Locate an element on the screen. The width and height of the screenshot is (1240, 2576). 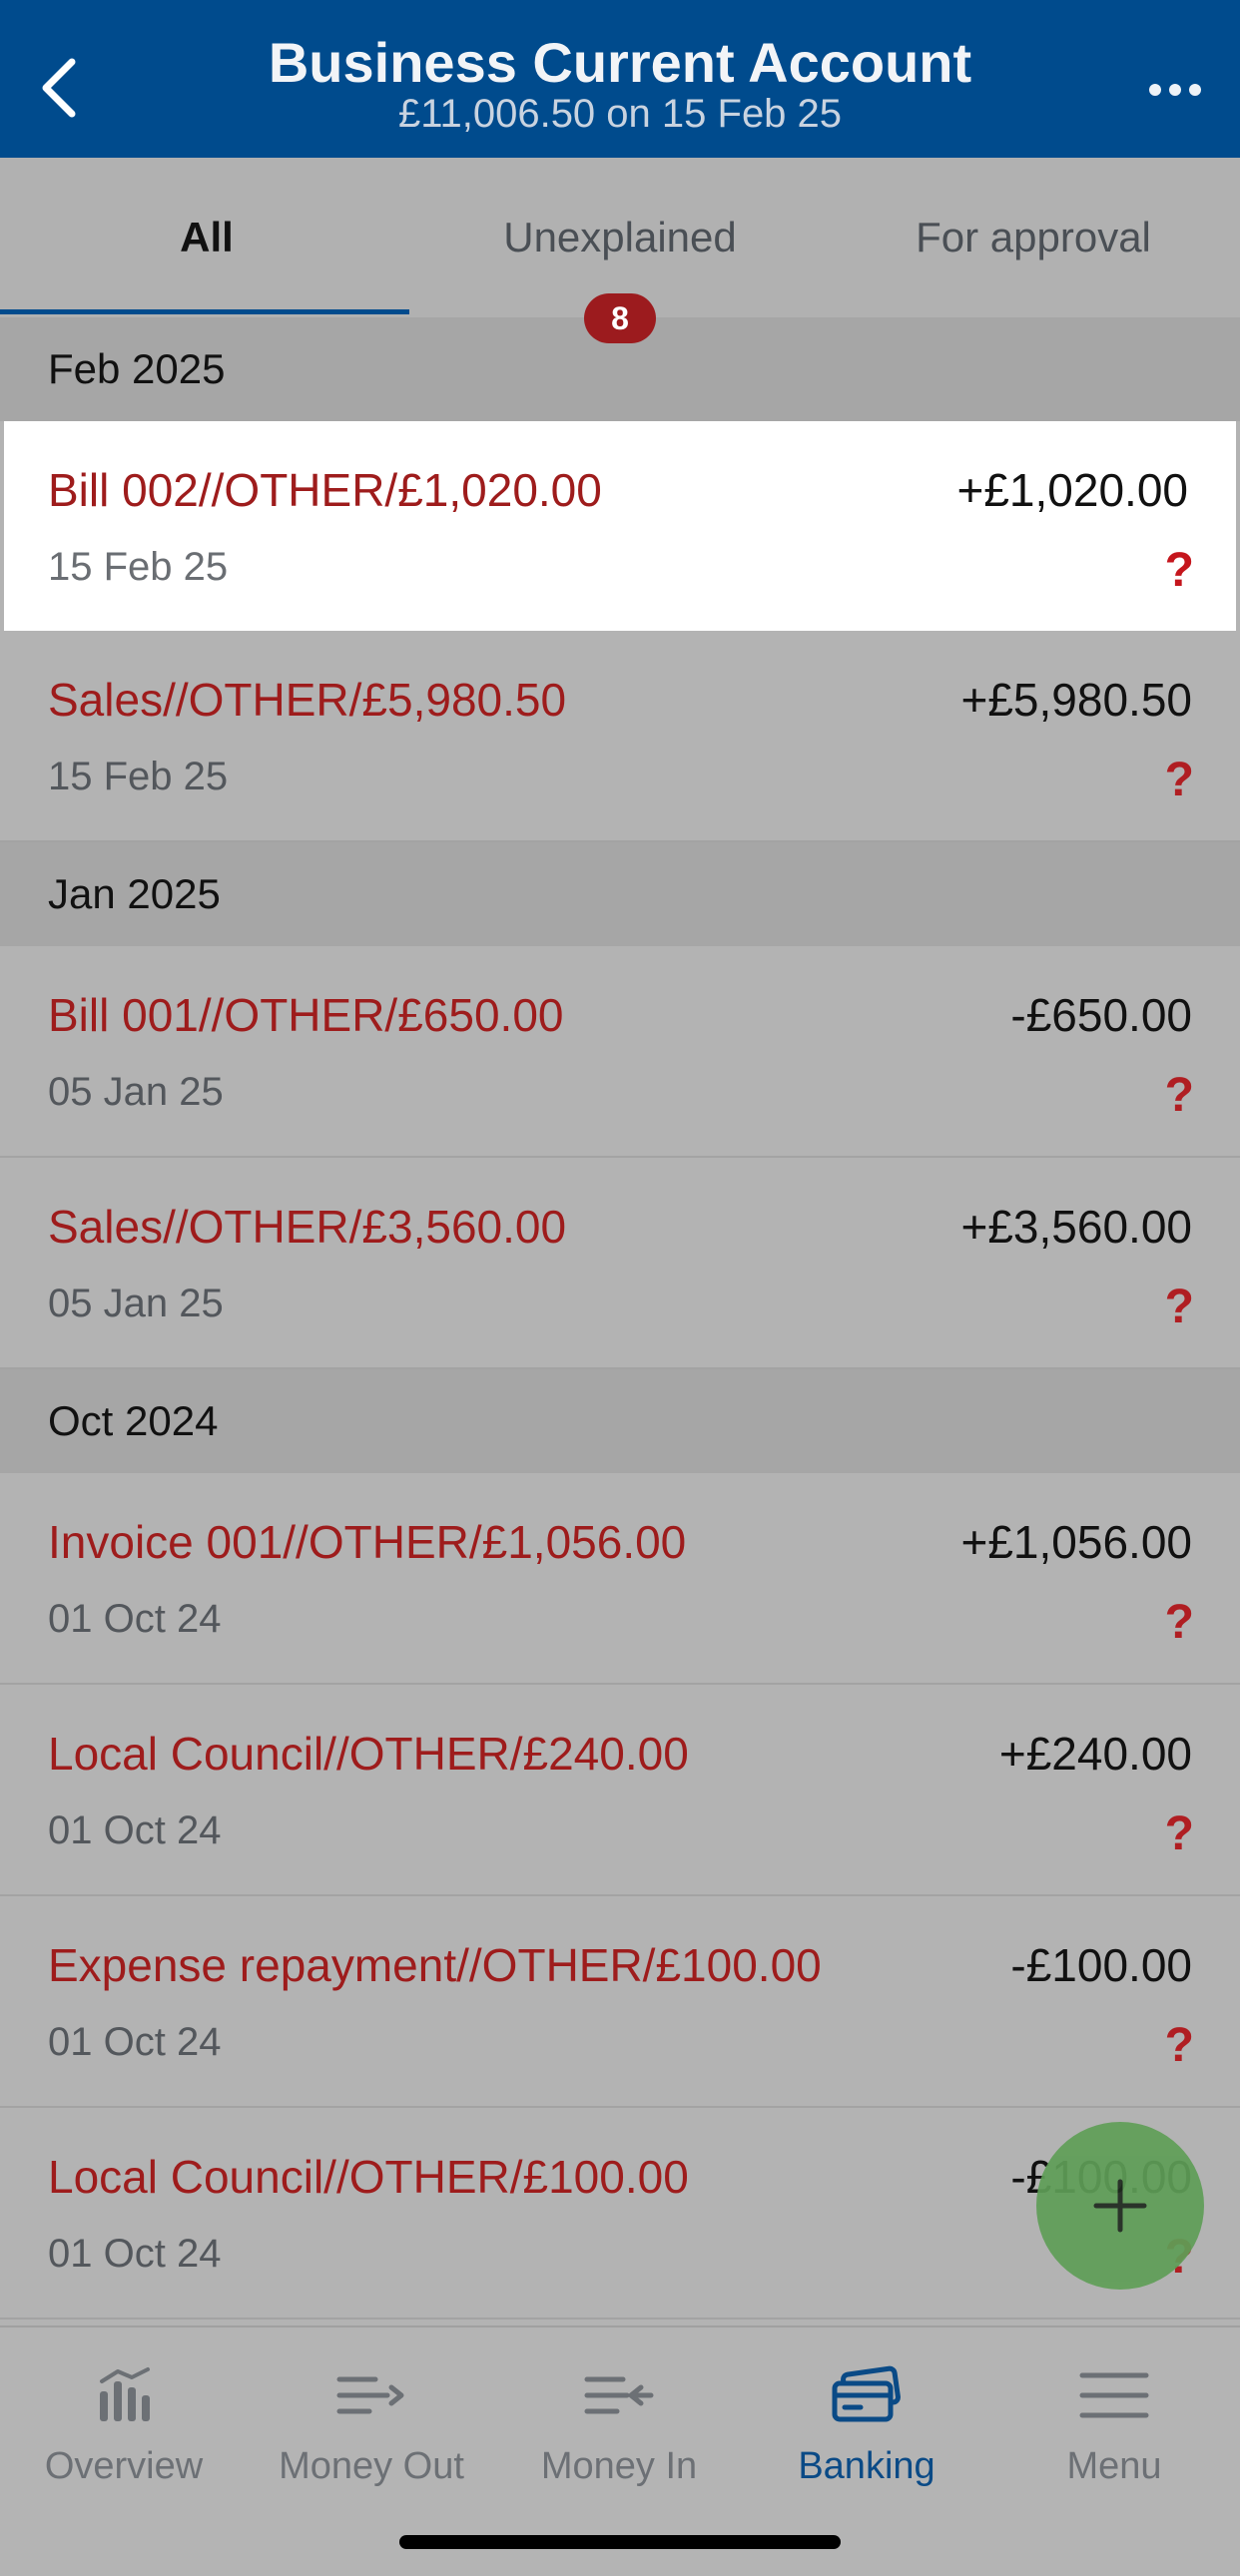
transaction-title: Expense repayment//OTHER/£100.00 is located at coordinates (435, 1965).